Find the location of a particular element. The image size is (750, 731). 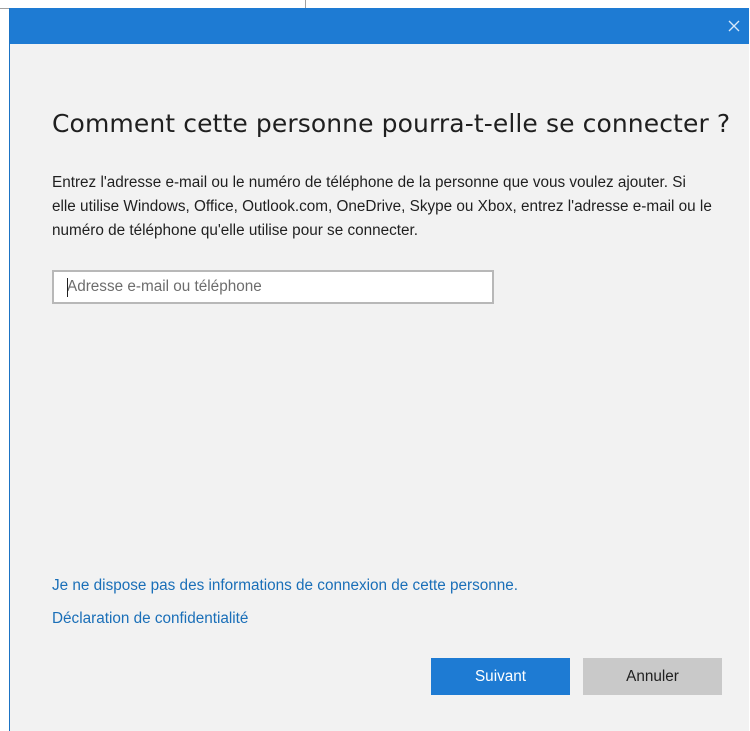

close-button is located at coordinates (734, 26).